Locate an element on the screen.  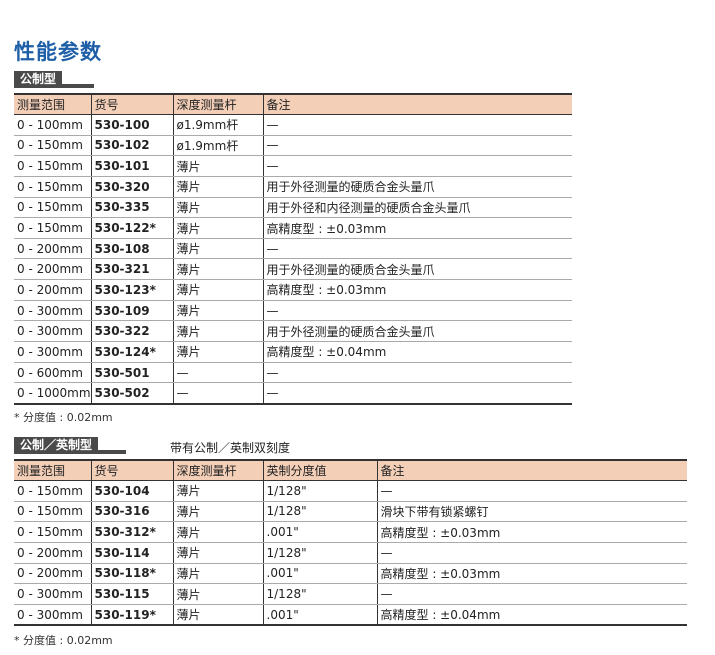
table-cell: 530-122* is located at coordinates (132, 228).